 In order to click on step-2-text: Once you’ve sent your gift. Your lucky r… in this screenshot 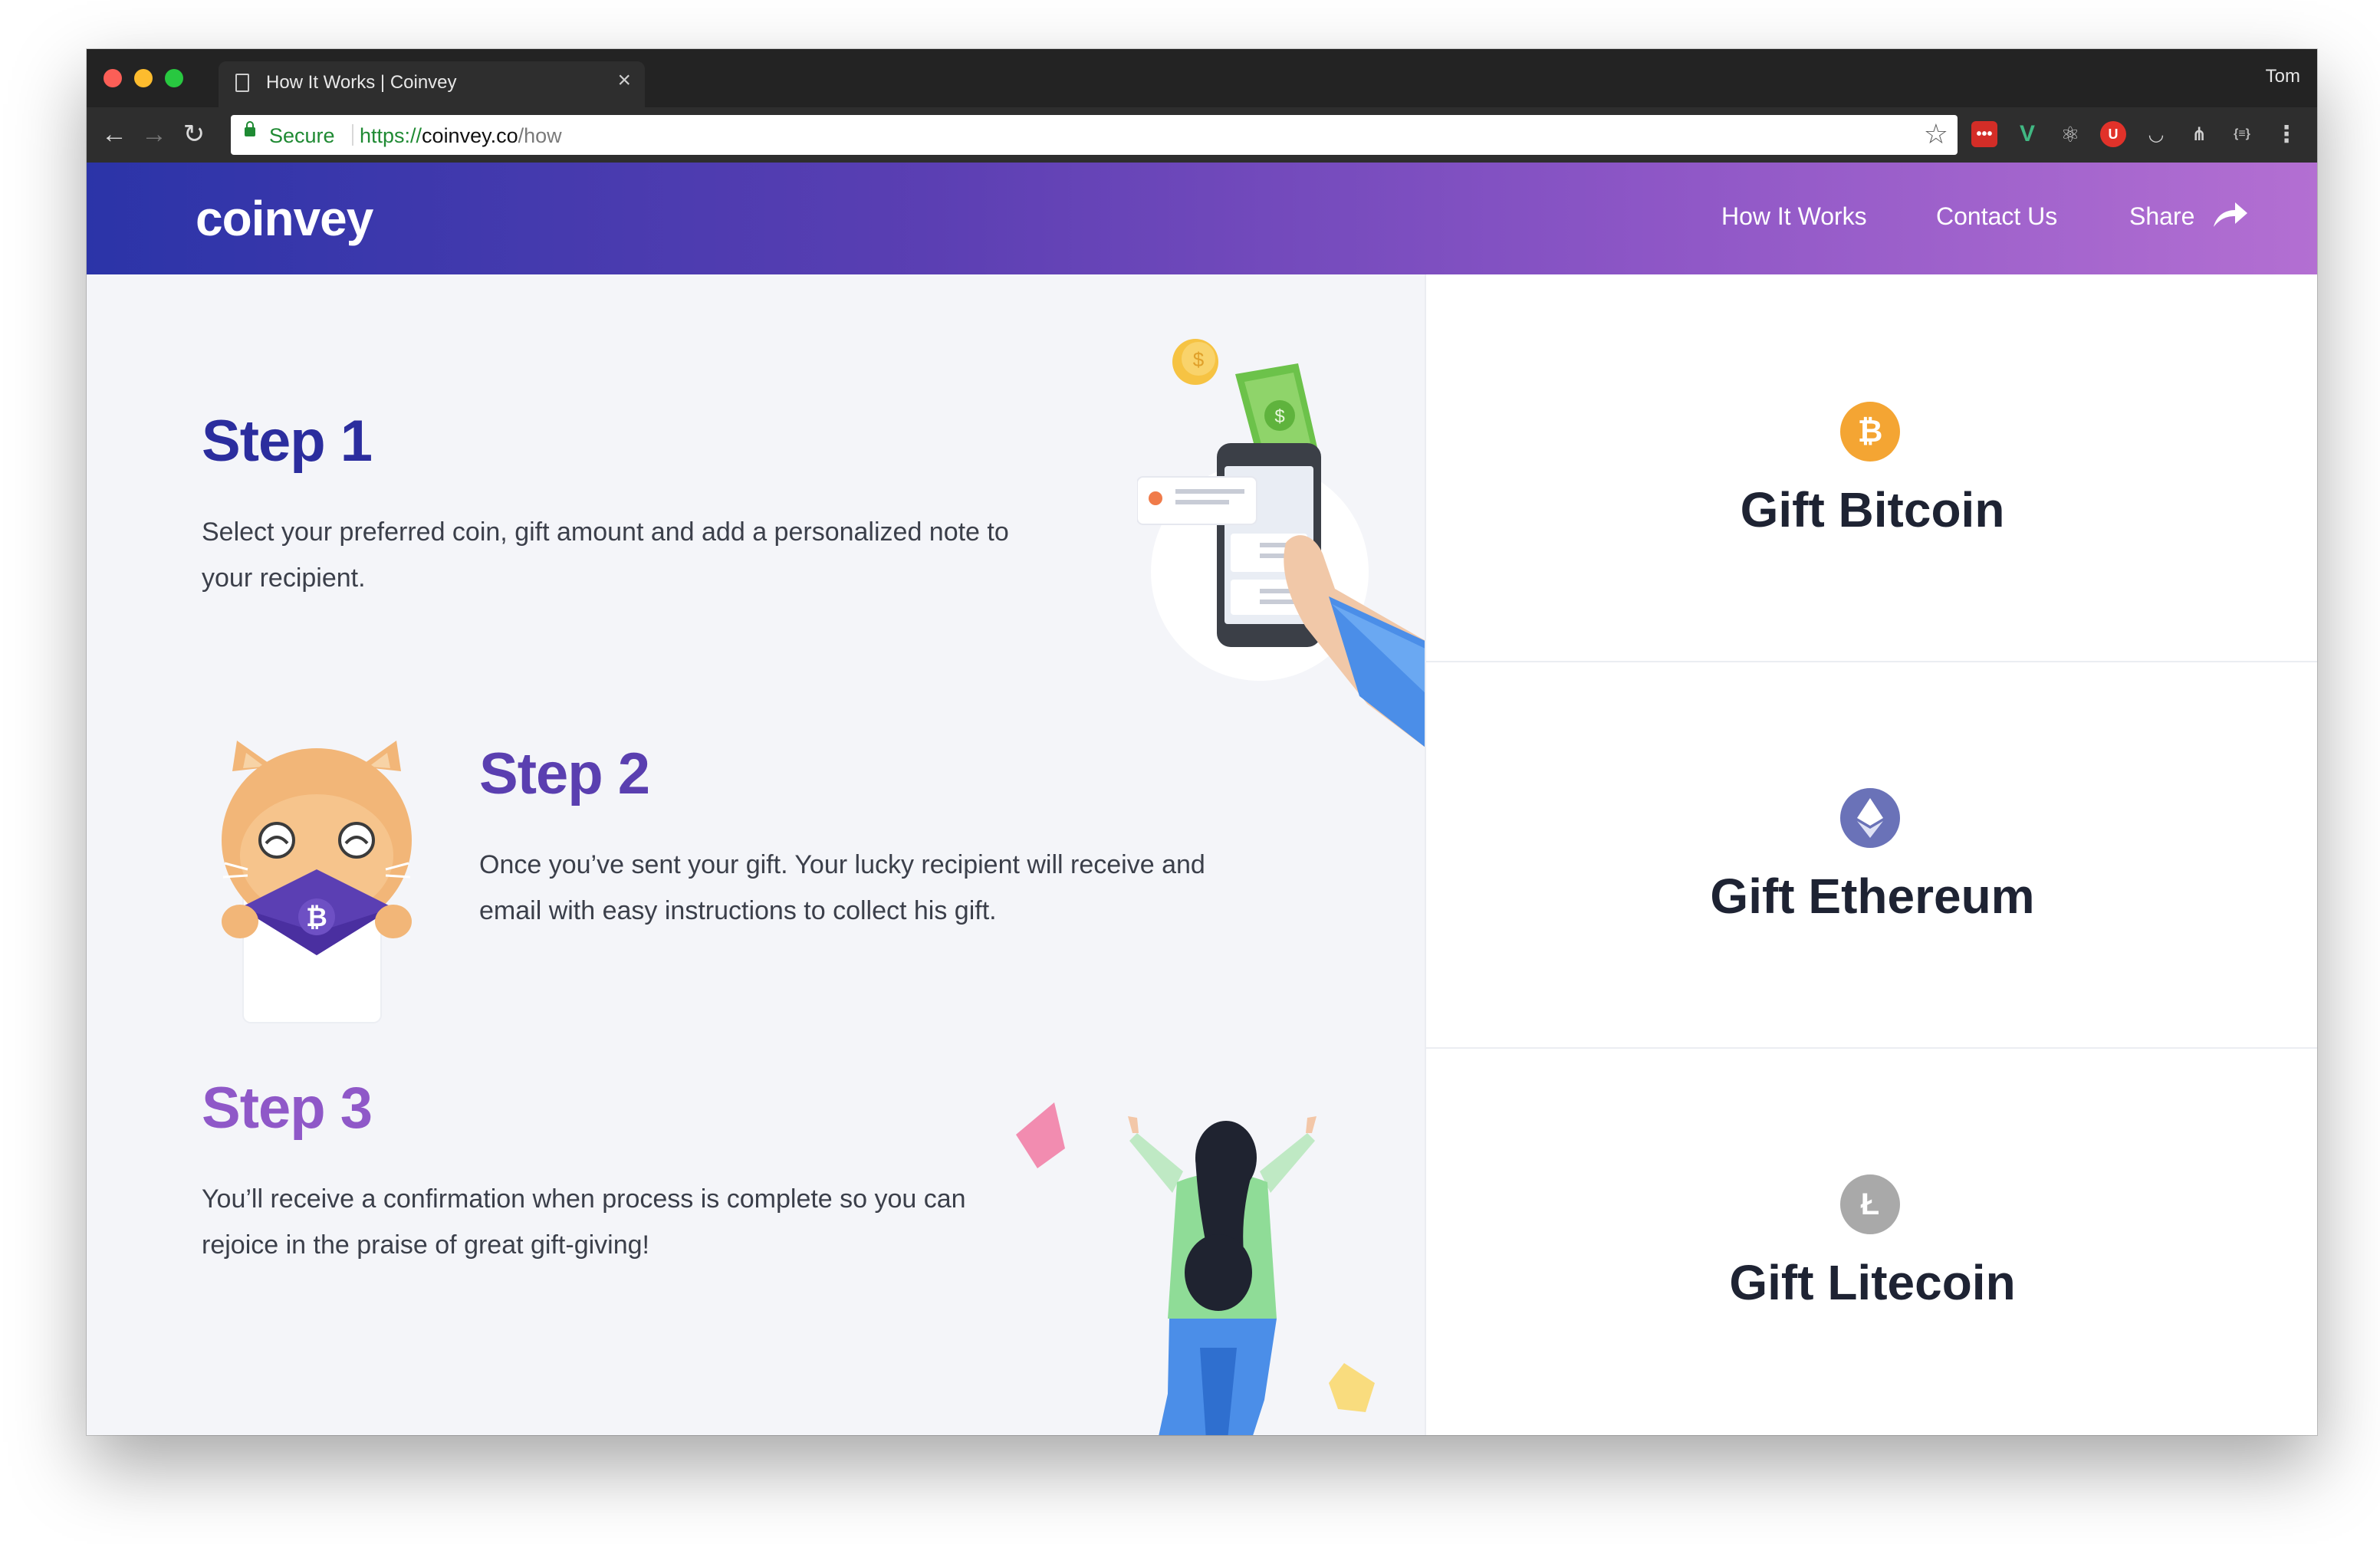, I will do `click(842, 887)`.